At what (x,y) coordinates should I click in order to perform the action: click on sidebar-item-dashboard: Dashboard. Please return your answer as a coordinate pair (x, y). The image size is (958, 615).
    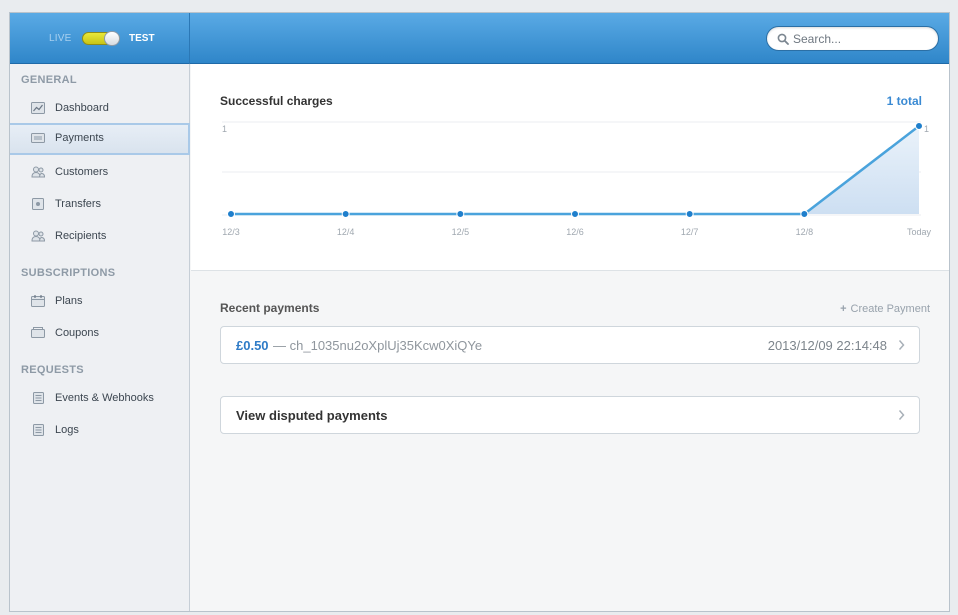
    Looking at the image, I should click on (100, 109).